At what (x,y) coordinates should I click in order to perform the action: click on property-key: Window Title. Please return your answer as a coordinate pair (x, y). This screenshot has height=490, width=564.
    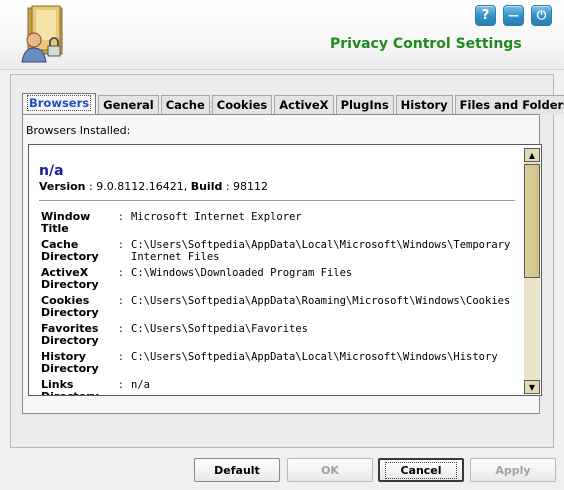
    Looking at the image, I should click on (66, 222).